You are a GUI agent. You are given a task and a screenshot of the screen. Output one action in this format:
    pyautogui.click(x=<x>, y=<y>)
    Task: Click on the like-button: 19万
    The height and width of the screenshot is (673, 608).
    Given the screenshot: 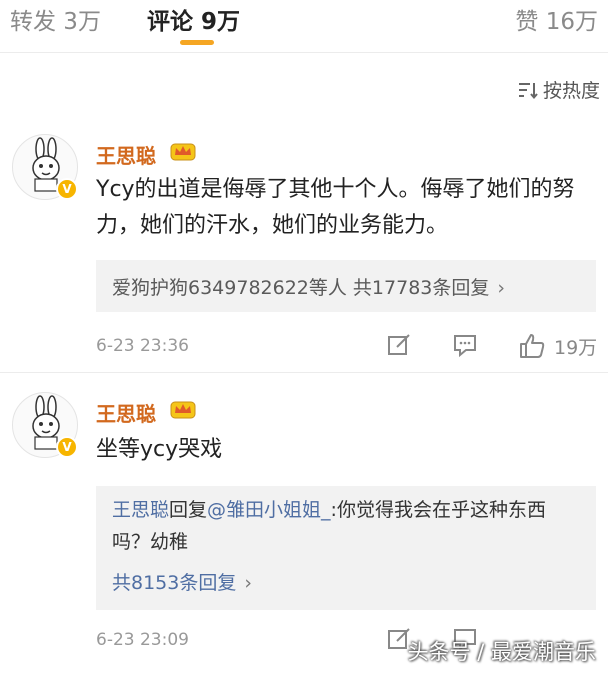 What is the action you would take?
    pyautogui.click(x=557, y=346)
    